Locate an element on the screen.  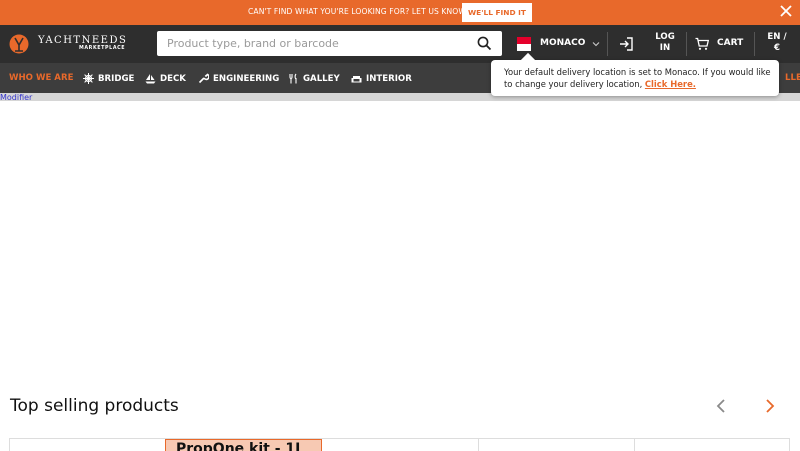
logo-name: YACHTNEEDS is located at coordinates (82, 40).